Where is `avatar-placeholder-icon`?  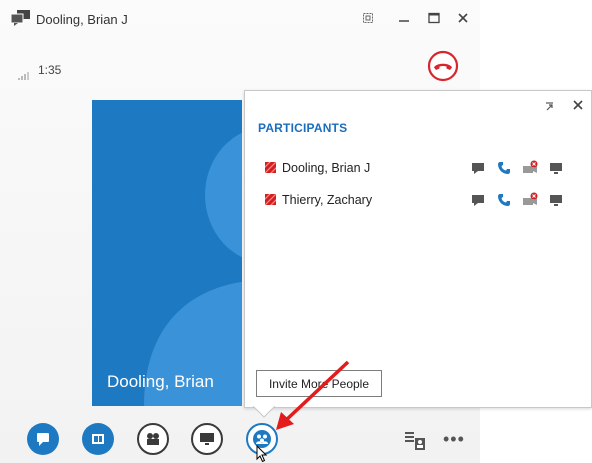
avatar-placeholder-icon is located at coordinates (193, 269).